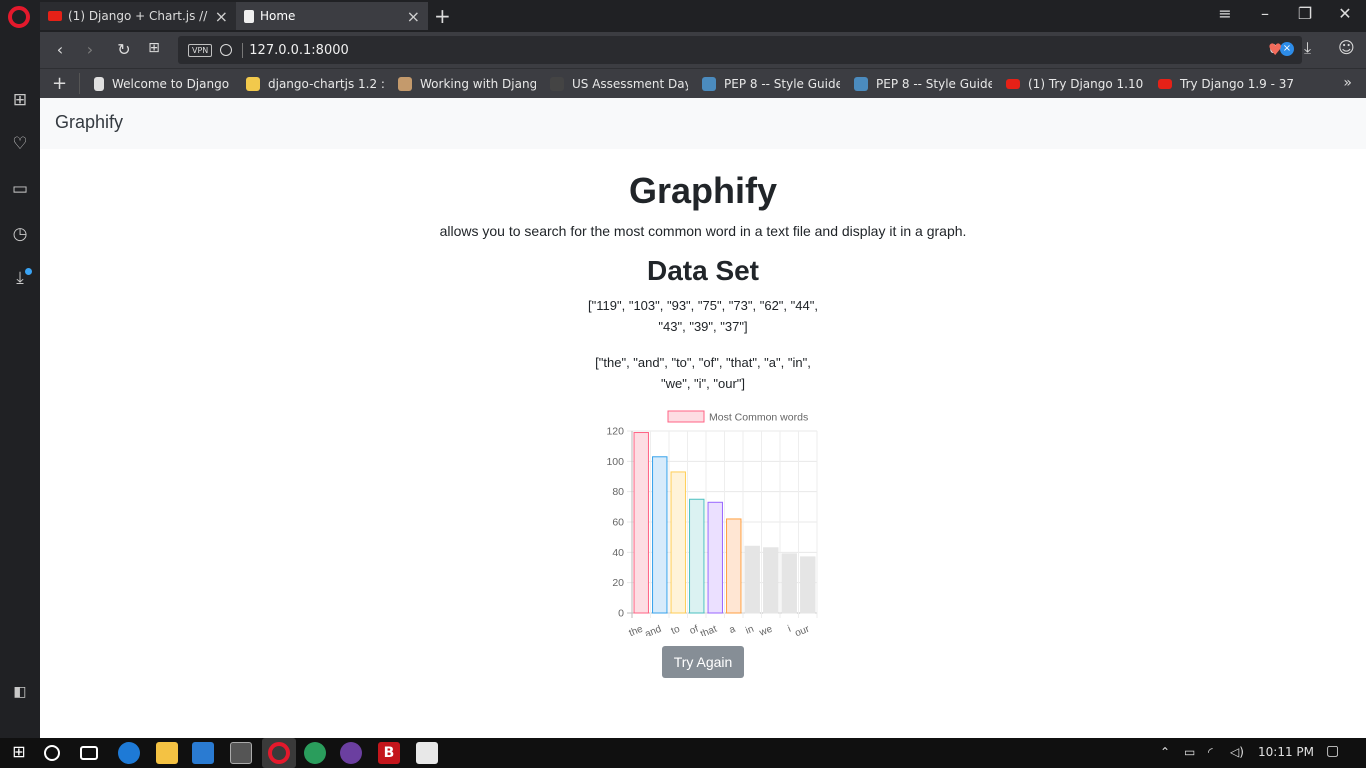 Image resolution: width=1366 pixels, height=768 pixels. I want to click on close-window-button: ✕, so click(1345, 13).